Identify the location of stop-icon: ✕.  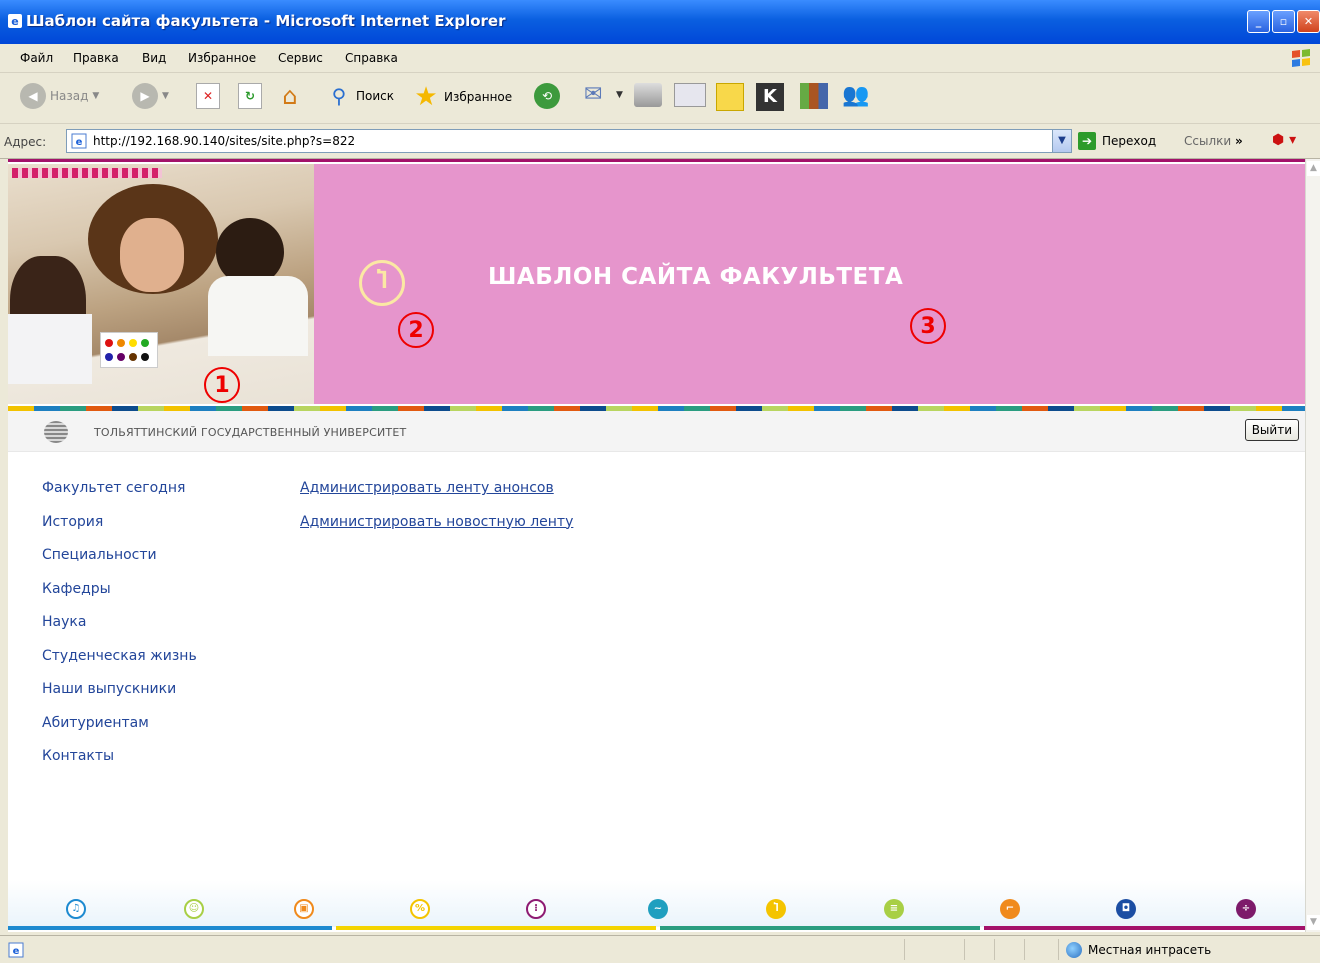
(208, 96).